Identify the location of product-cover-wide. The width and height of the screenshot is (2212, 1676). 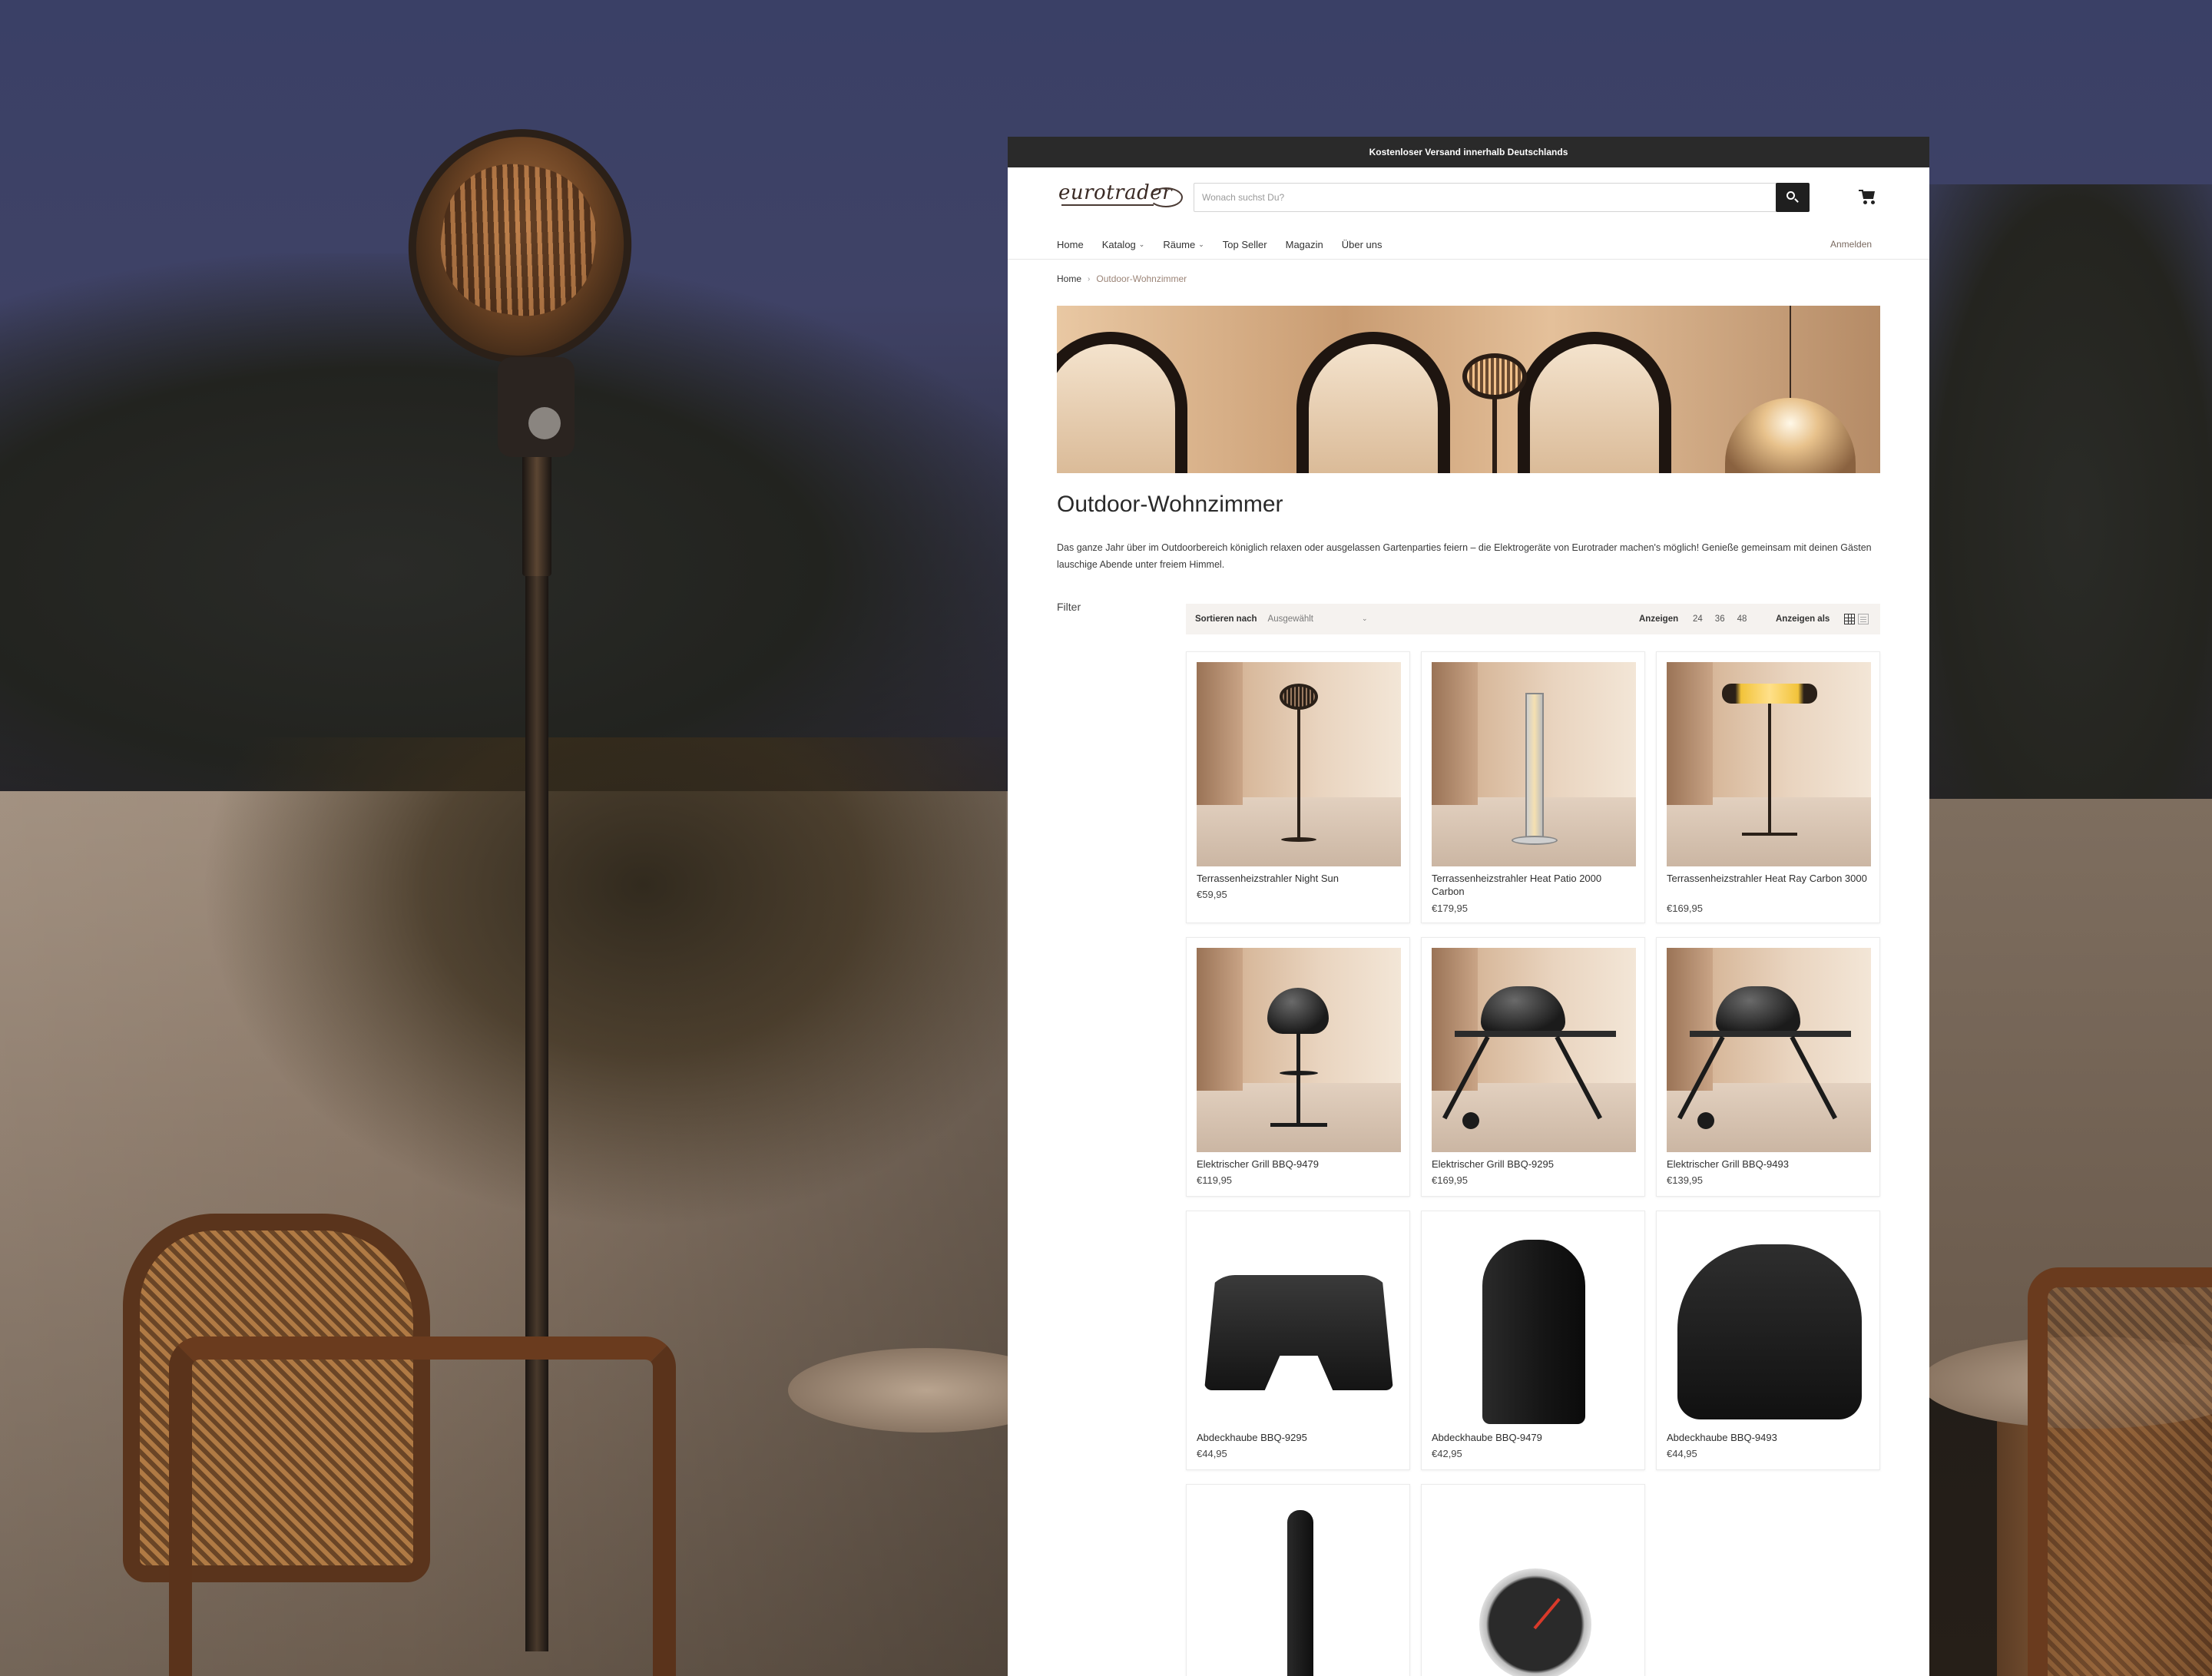
(1298, 1332).